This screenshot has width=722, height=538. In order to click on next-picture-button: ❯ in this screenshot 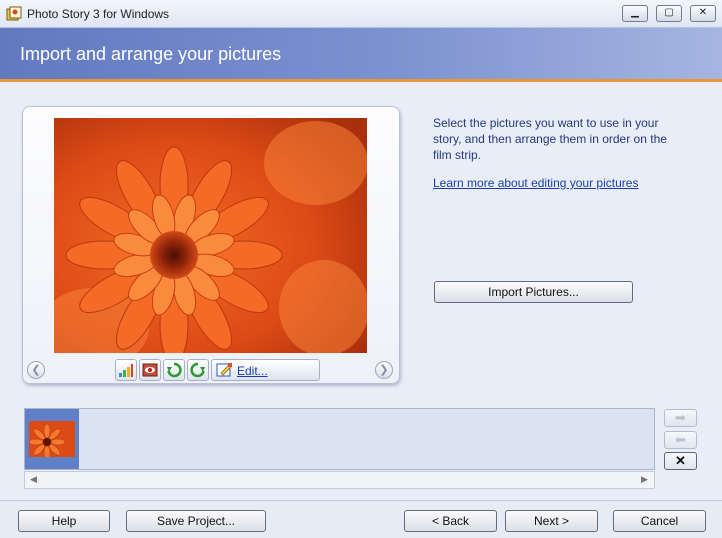, I will do `click(384, 370)`.